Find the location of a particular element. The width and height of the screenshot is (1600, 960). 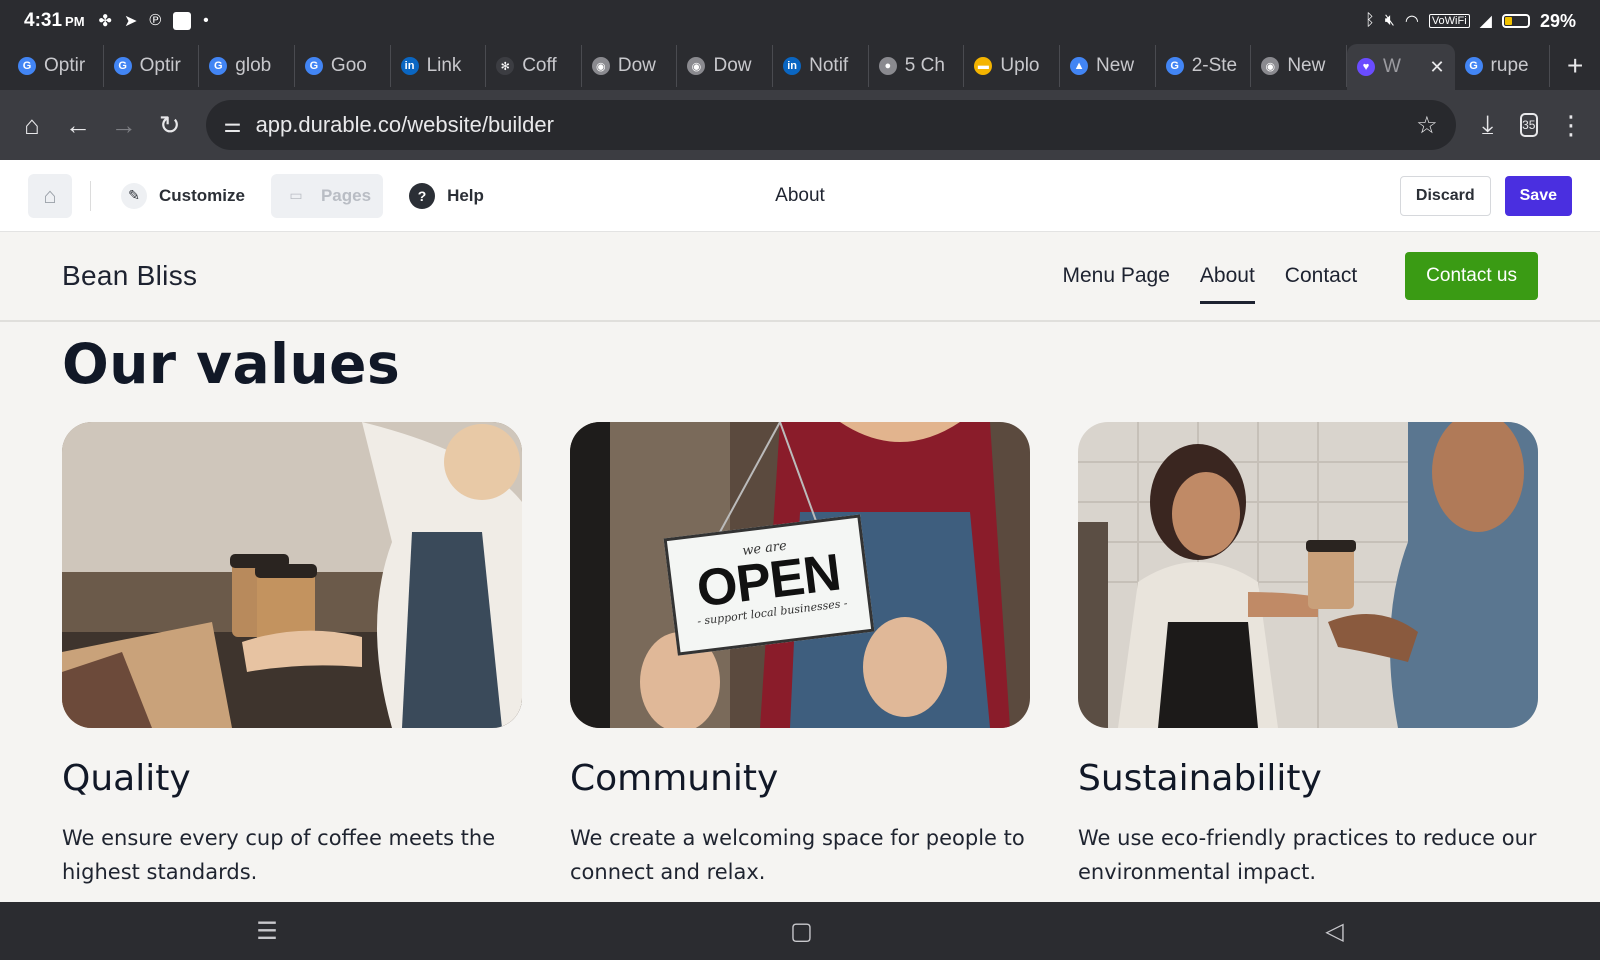

help-button: ? Help is located at coordinates (446, 196).